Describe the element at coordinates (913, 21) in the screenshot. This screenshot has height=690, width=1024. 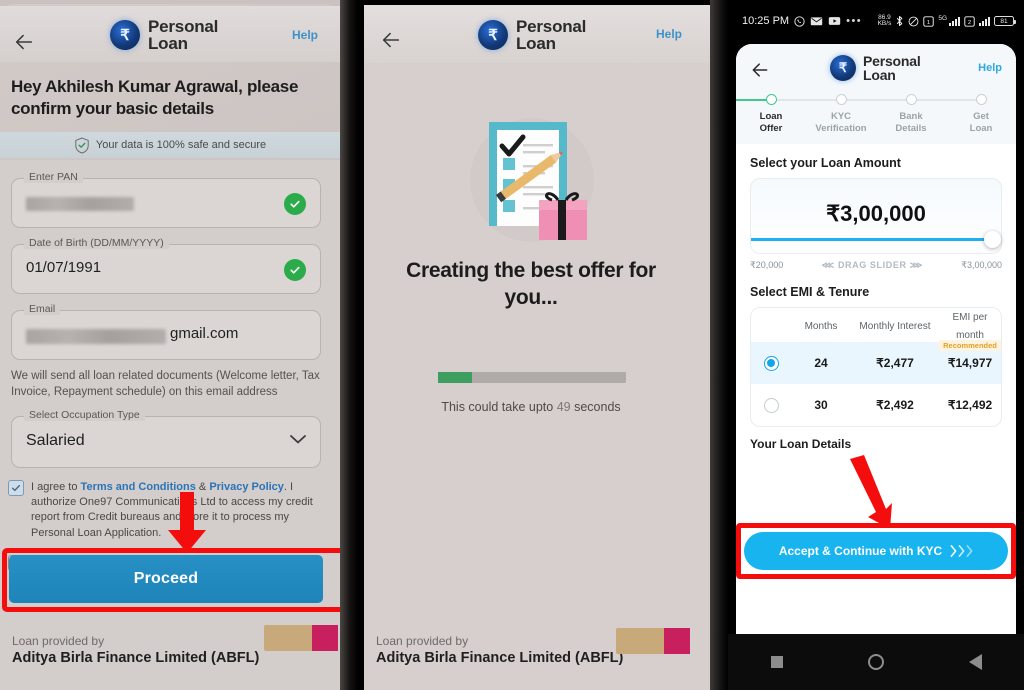
I see `mute-icon` at that location.